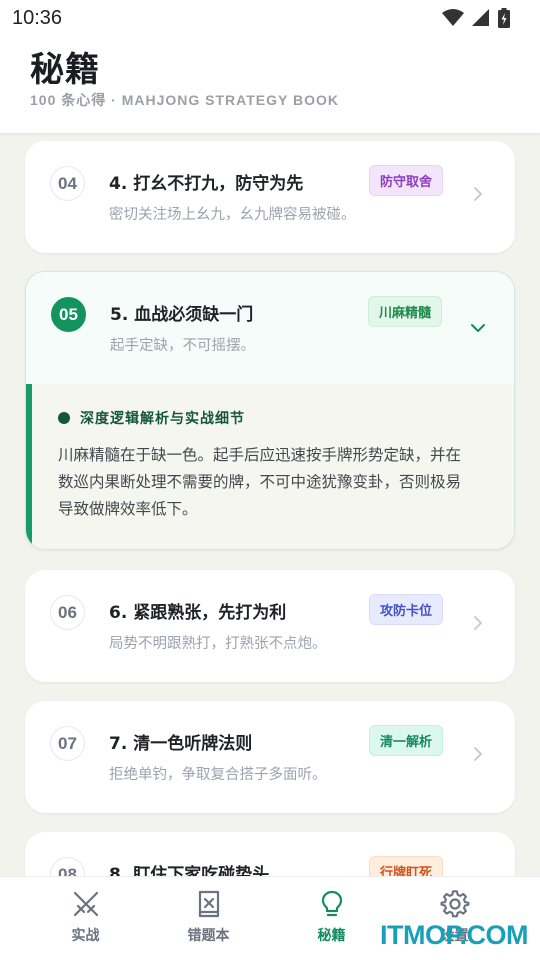 This screenshot has height=960, width=540. Describe the element at coordinates (270, 757) in the screenshot. I see `tip-card: 07 7. 清一色听牌法则 拒绝单钓，争取复合搭子多面听。 清一解析` at that location.